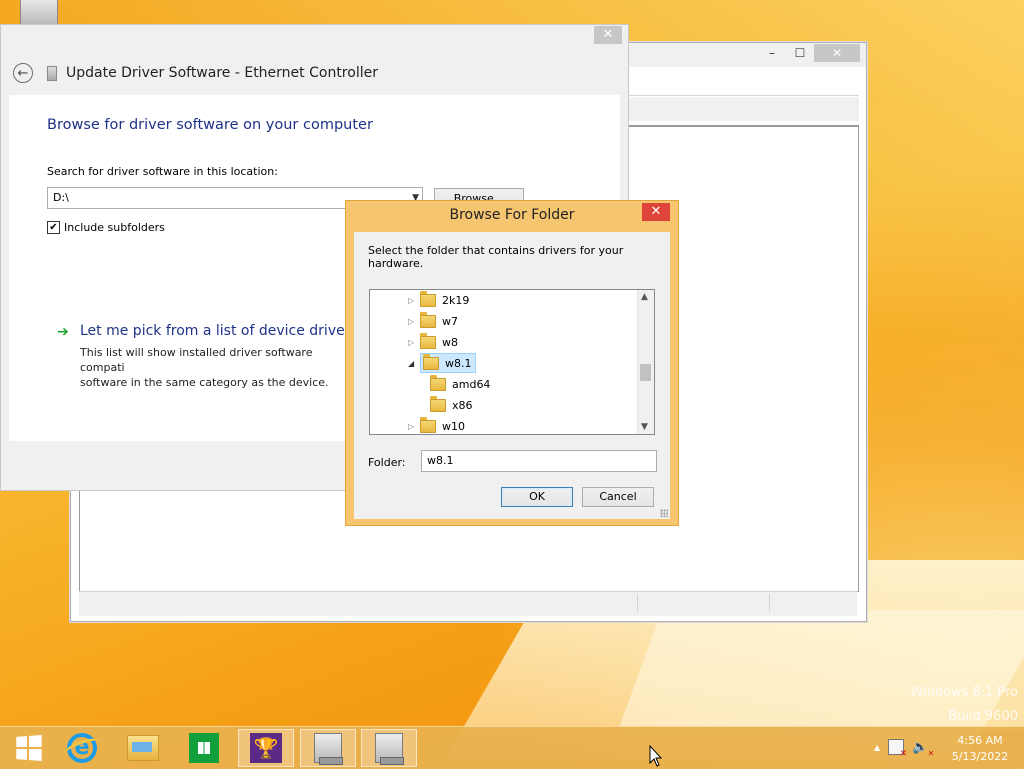  What do you see at coordinates (644, 297) in the screenshot?
I see `scroll-up-icon: ▲` at bounding box center [644, 297].